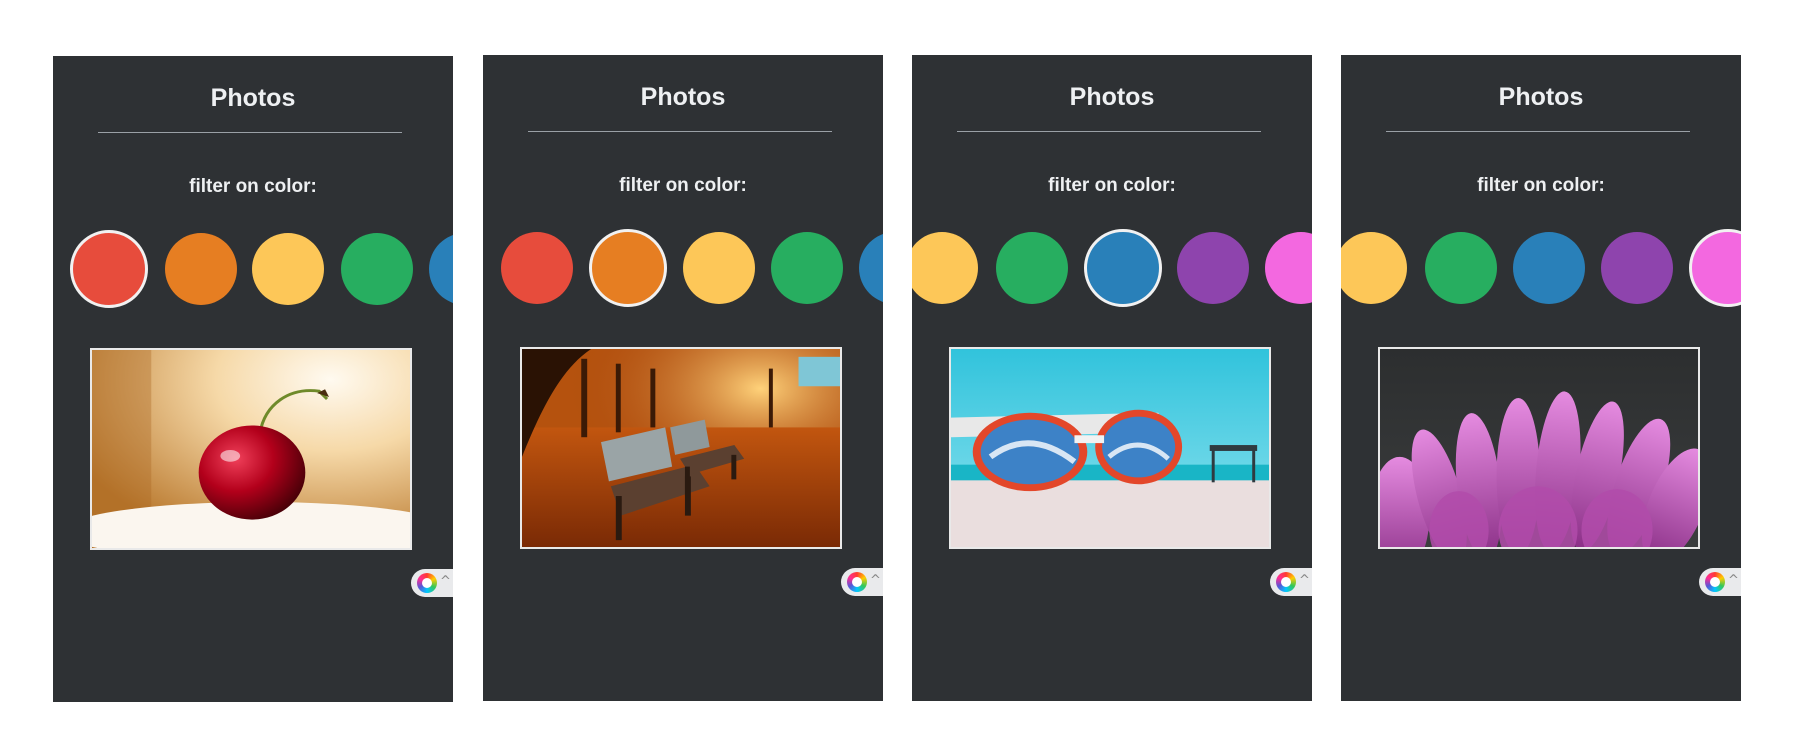 This screenshot has width=1793, height=750. I want to click on autumn-benches-image, so click(681, 448).